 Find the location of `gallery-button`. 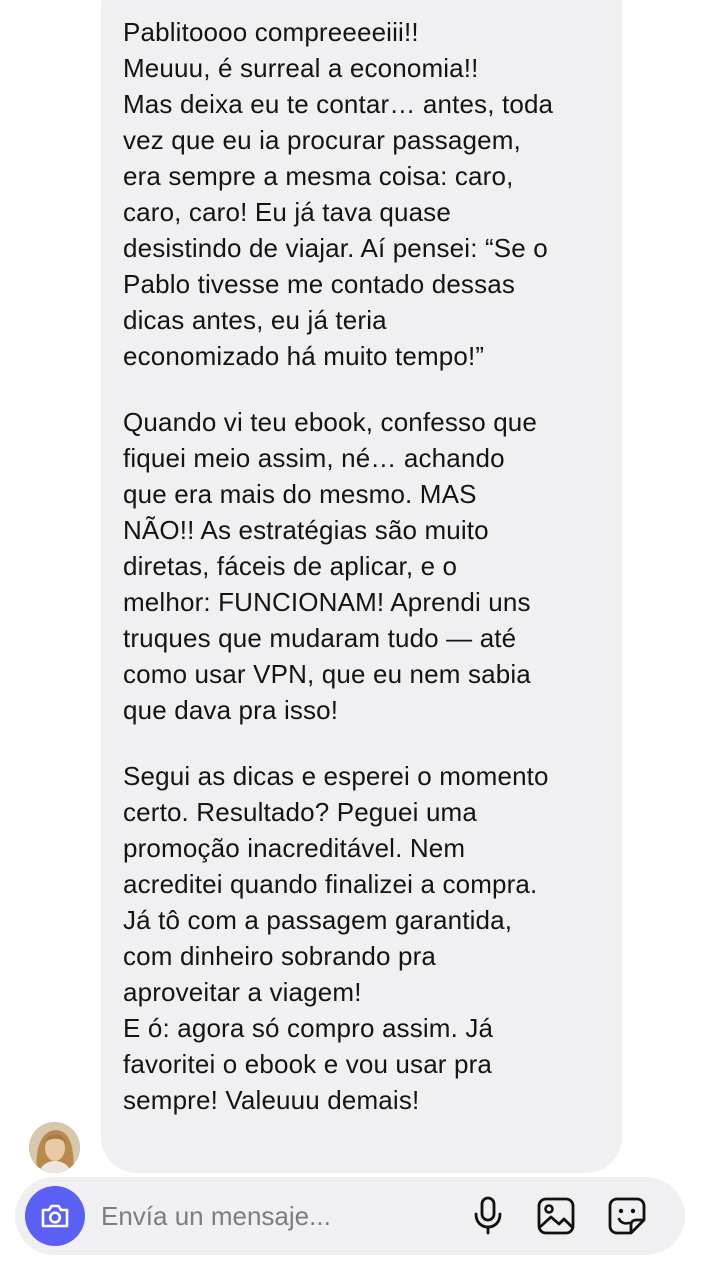

gallery-button is located at coordinates (556, 1216).